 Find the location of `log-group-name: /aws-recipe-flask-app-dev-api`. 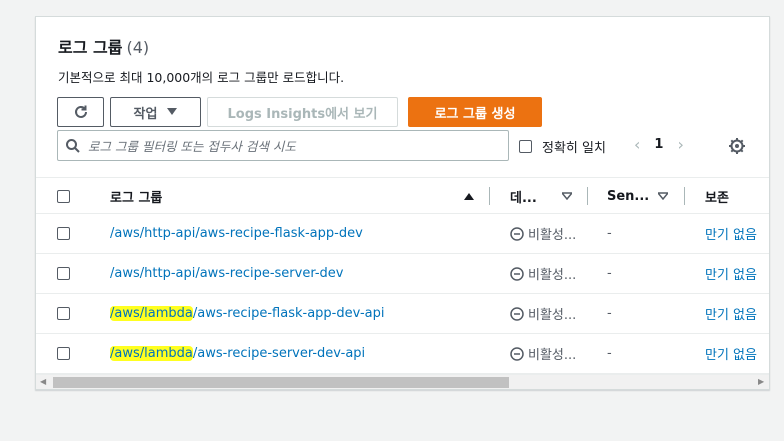

log-group-name: /aws-recipe-flask-app-dev-api is located at coordinates (288, 313).